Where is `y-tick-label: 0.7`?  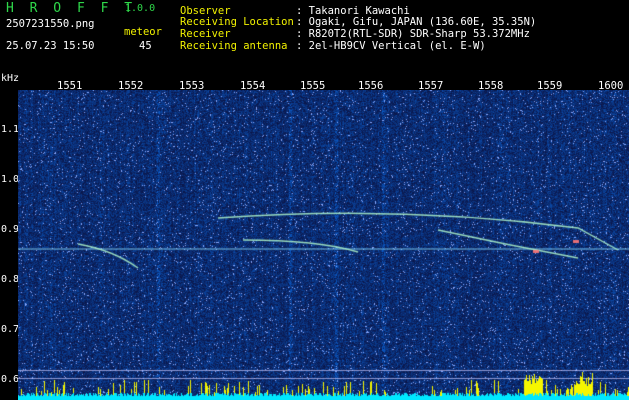 y-tick-label: 0.7 is located at coordinates (10, 329).